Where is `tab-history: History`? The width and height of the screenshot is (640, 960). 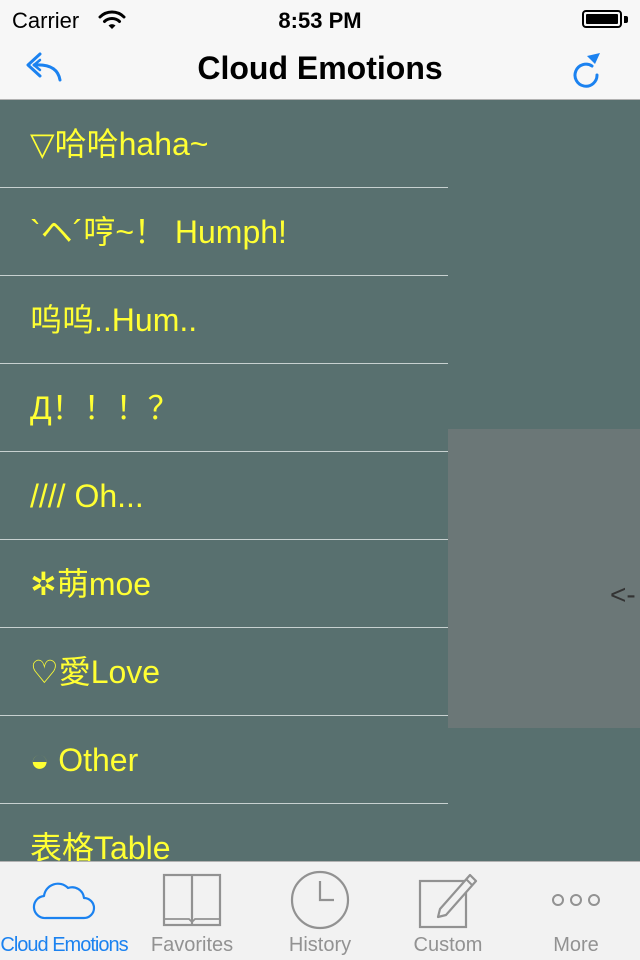
tab-history: History is located at coordinates (320, 911).